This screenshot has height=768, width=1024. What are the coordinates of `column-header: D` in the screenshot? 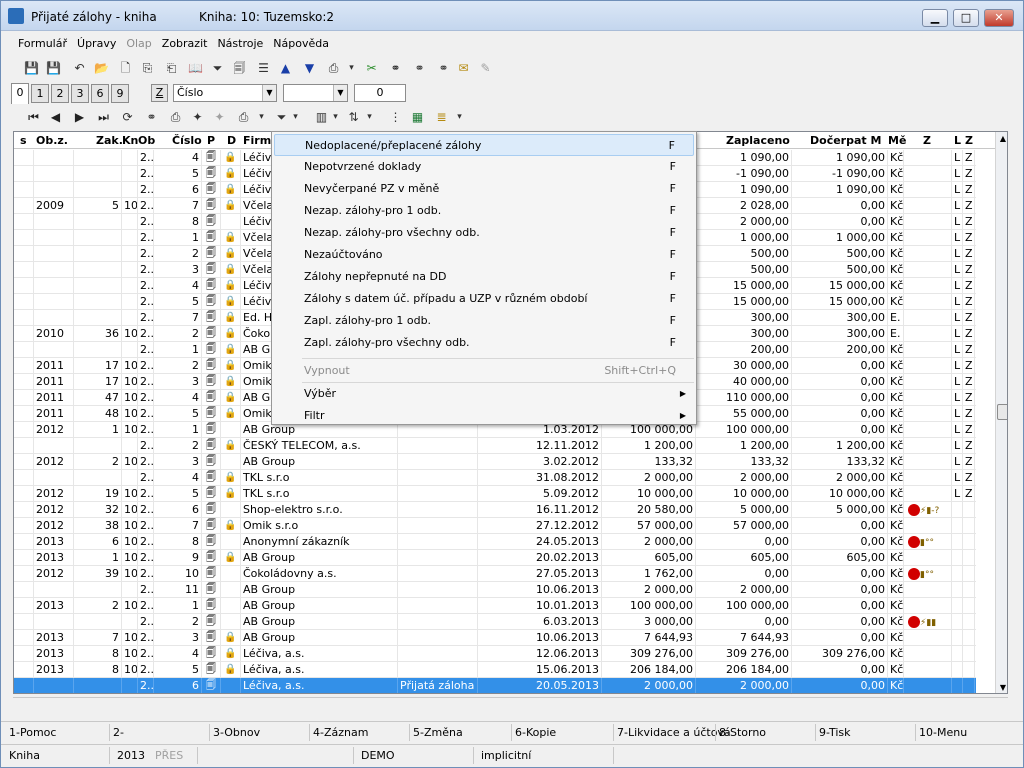 It's located at (231, 140).